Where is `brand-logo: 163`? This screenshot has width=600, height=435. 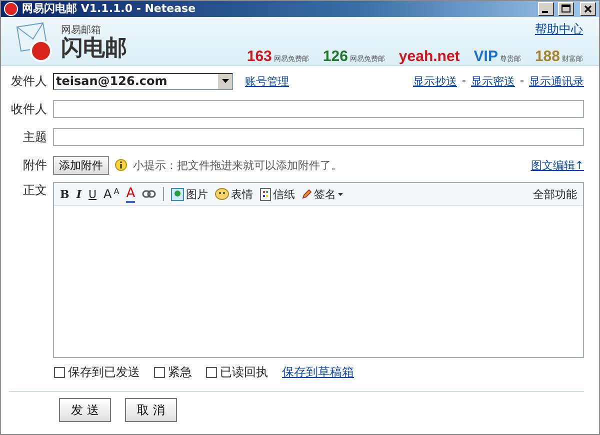 brand-logo: 163 is located at coordinates (259, 56).